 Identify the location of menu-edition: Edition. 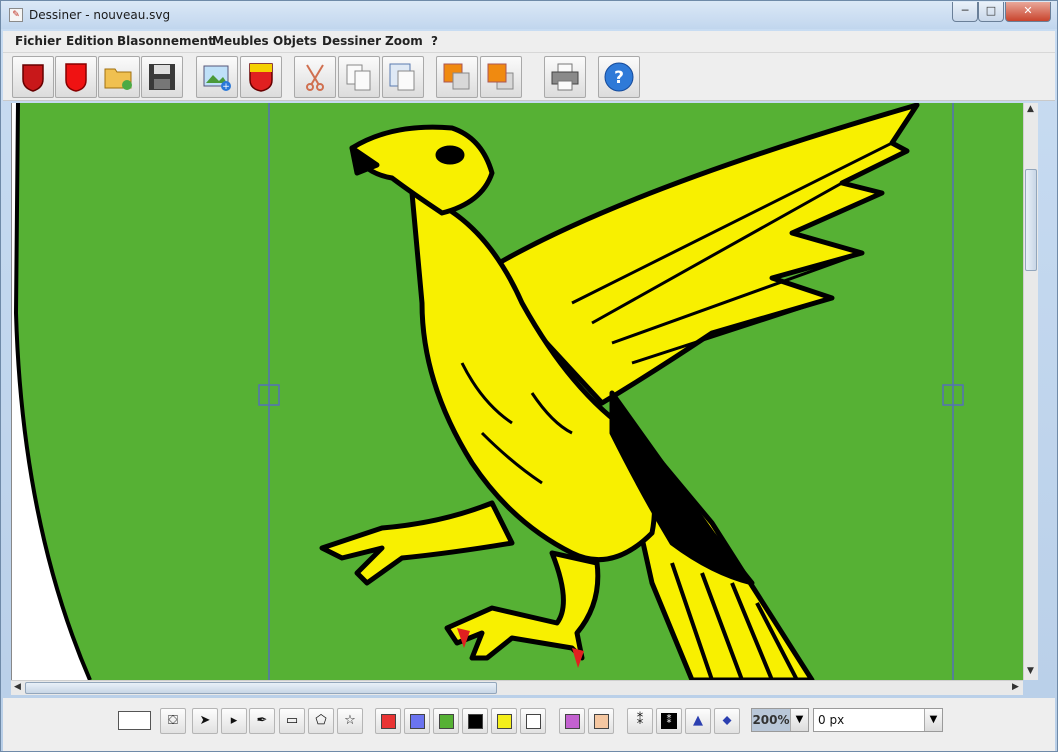
(90, 41).